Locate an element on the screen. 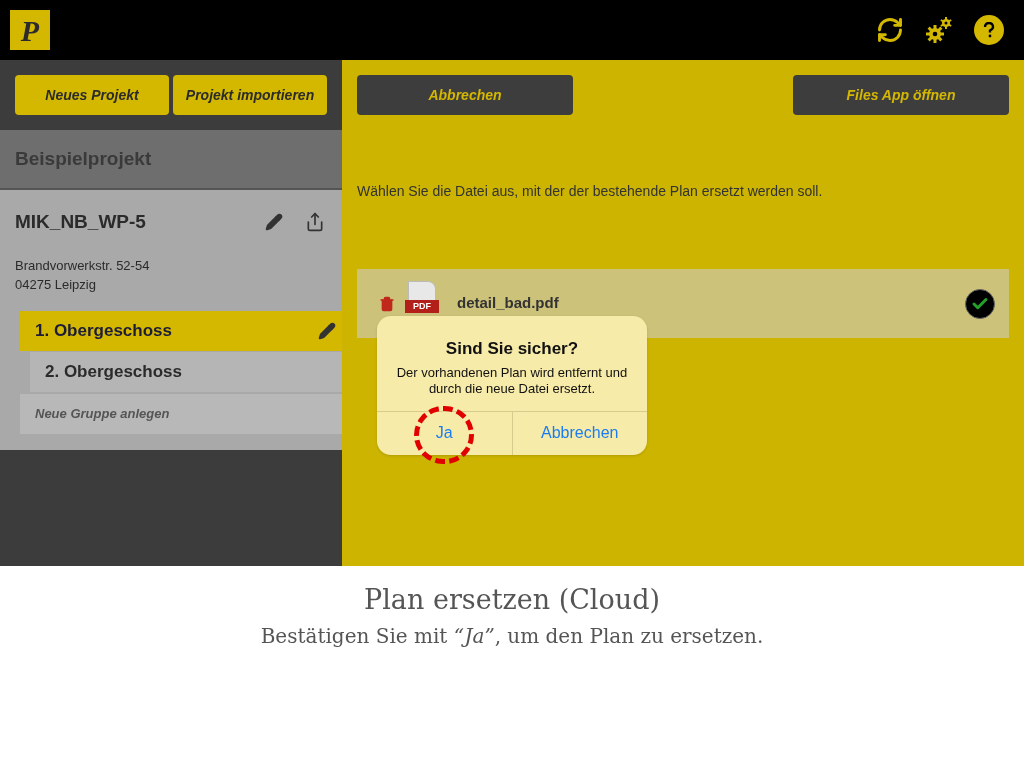  address-line: 04275 Leipzig is located at coordinates (56, 285).